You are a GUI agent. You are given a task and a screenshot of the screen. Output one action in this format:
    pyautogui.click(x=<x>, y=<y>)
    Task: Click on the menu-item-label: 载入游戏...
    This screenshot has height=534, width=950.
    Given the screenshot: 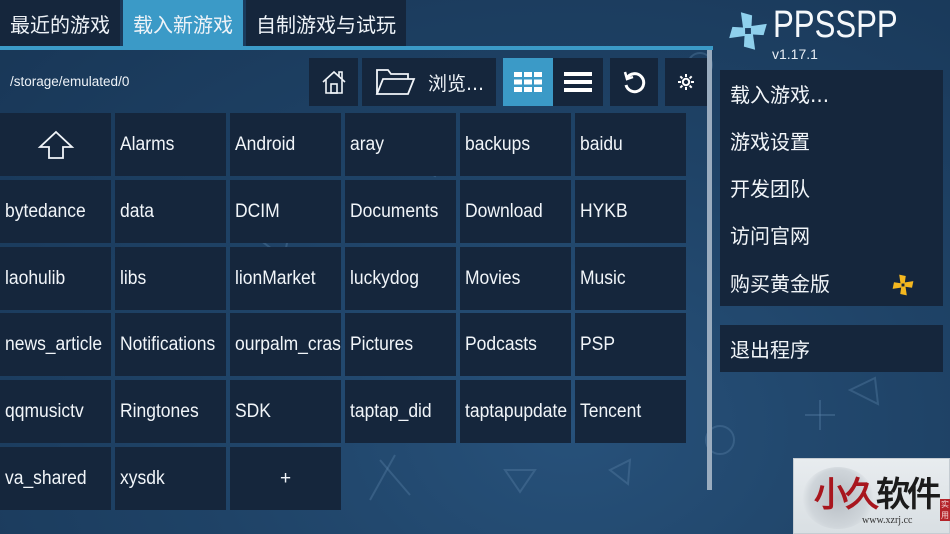 What is the action you would take?
    pyautogui.click(x=780, y=94)
    